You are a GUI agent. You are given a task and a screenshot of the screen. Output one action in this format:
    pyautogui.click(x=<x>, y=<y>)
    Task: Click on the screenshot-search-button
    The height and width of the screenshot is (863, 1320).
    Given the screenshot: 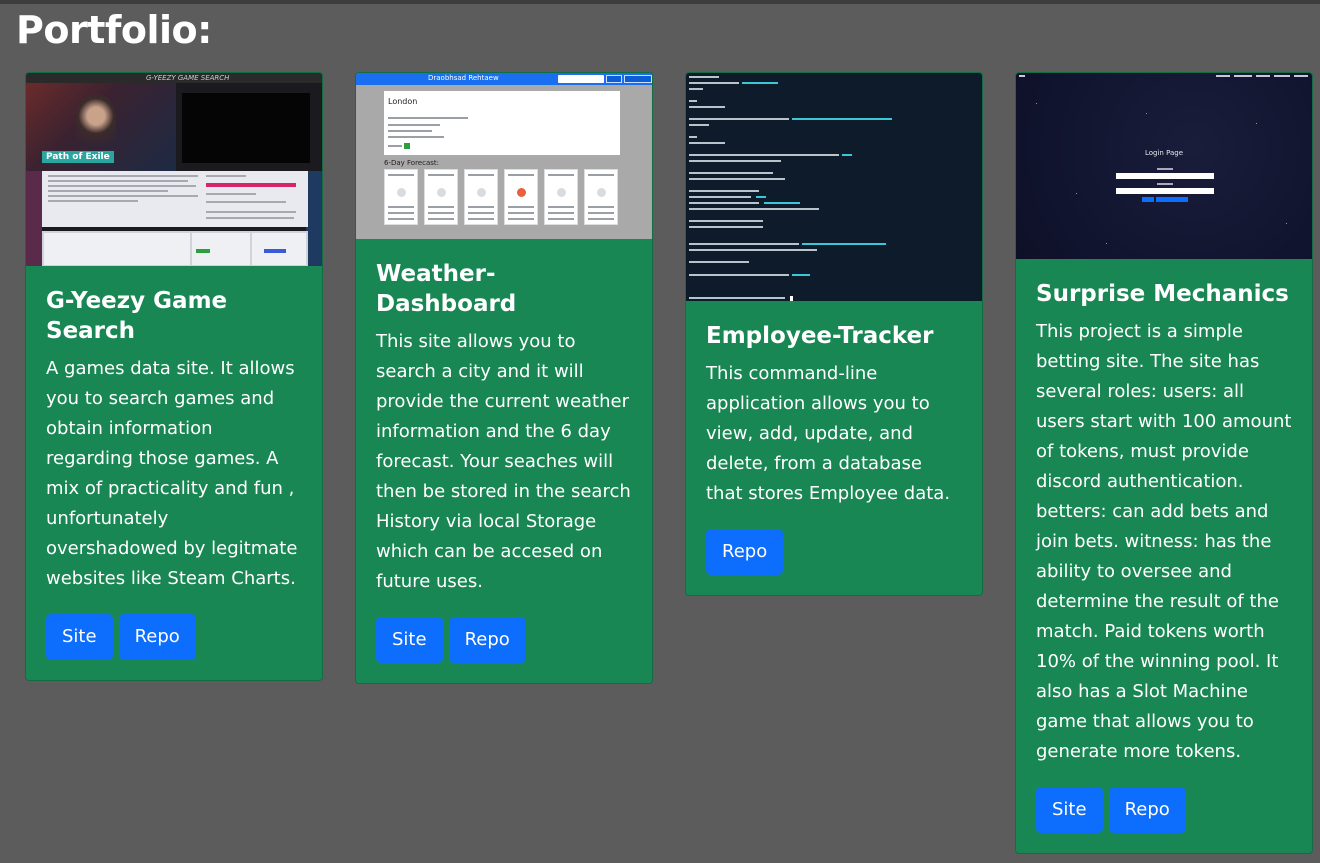 What is the action you would take?
    pyautogui.click(x=614, y=79)
    